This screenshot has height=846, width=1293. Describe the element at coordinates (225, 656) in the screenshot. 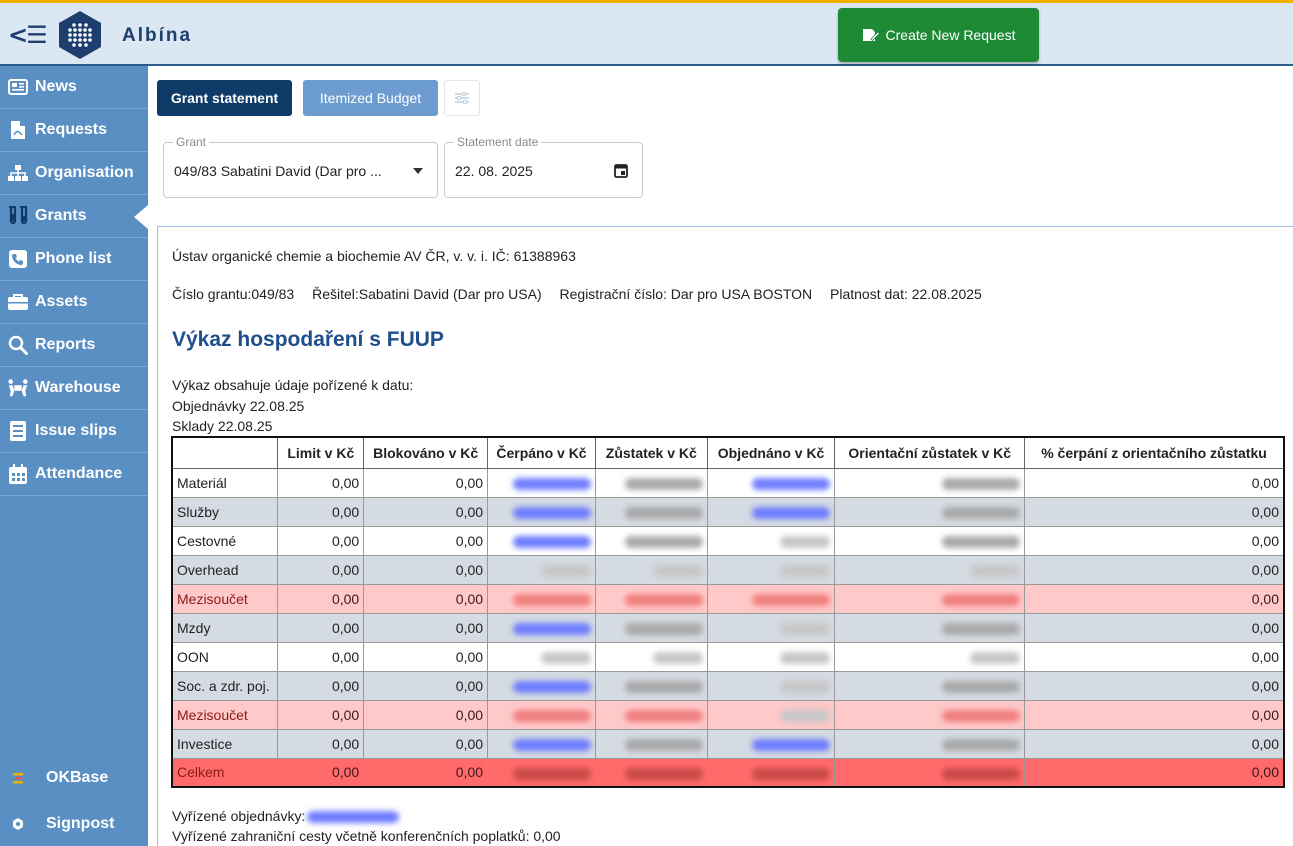

I see `table-cell: OON` at that location.